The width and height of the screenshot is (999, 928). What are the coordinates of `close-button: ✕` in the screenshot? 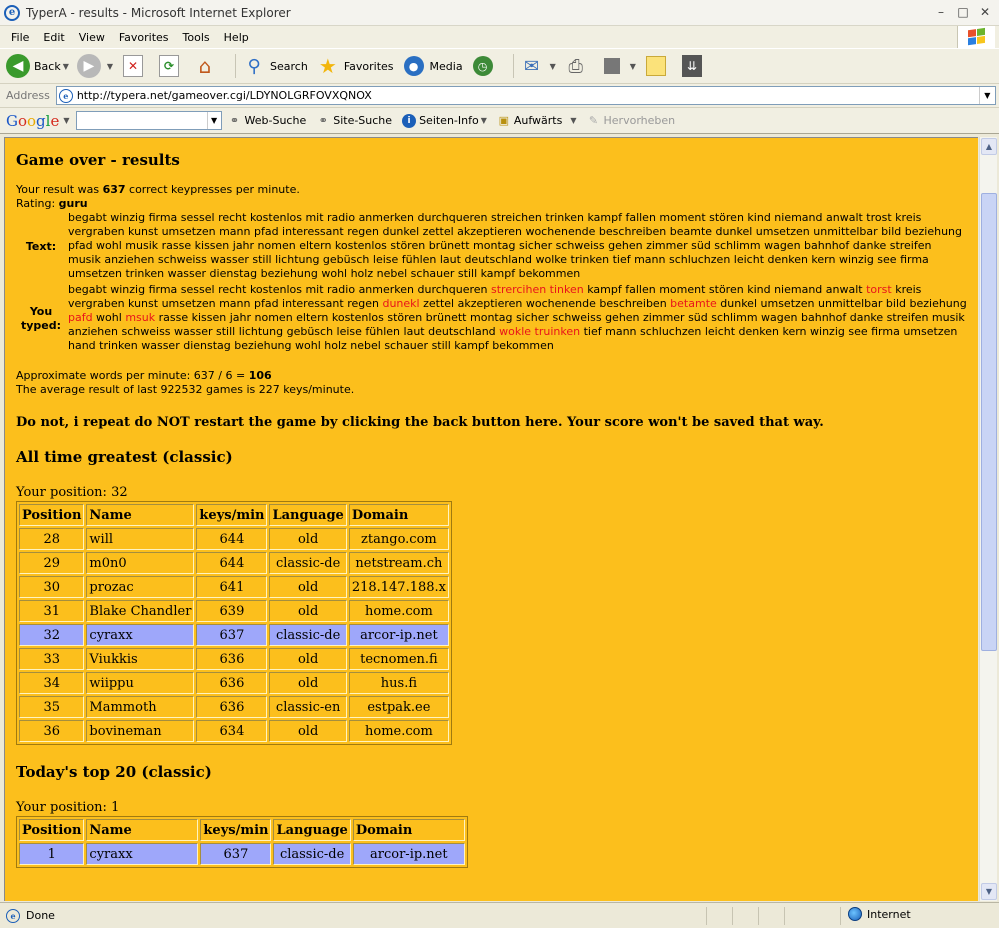 It's located at (985, 12).